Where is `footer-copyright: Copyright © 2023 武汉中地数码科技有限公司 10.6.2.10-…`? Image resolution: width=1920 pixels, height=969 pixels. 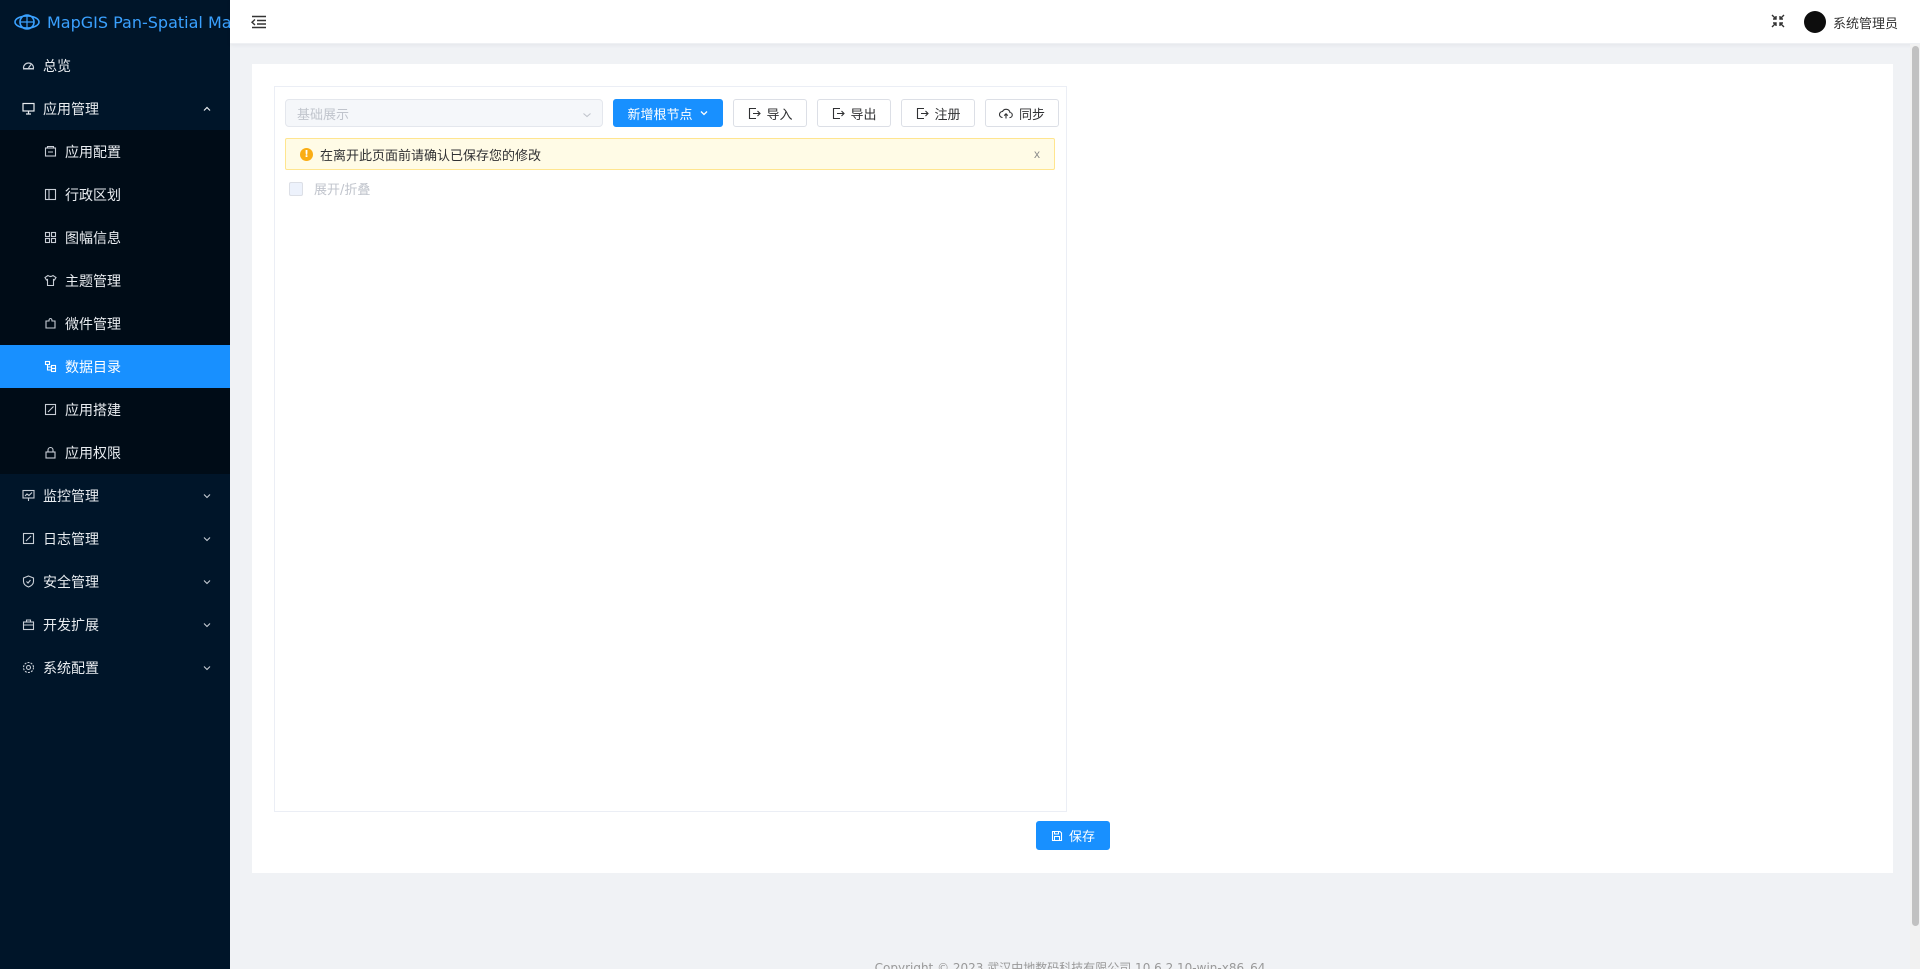
footer-copyright: Copyright © 2023 武汉中地数码科技有限公司 10.6.2.10-… is located at coordinates (1070, 965).